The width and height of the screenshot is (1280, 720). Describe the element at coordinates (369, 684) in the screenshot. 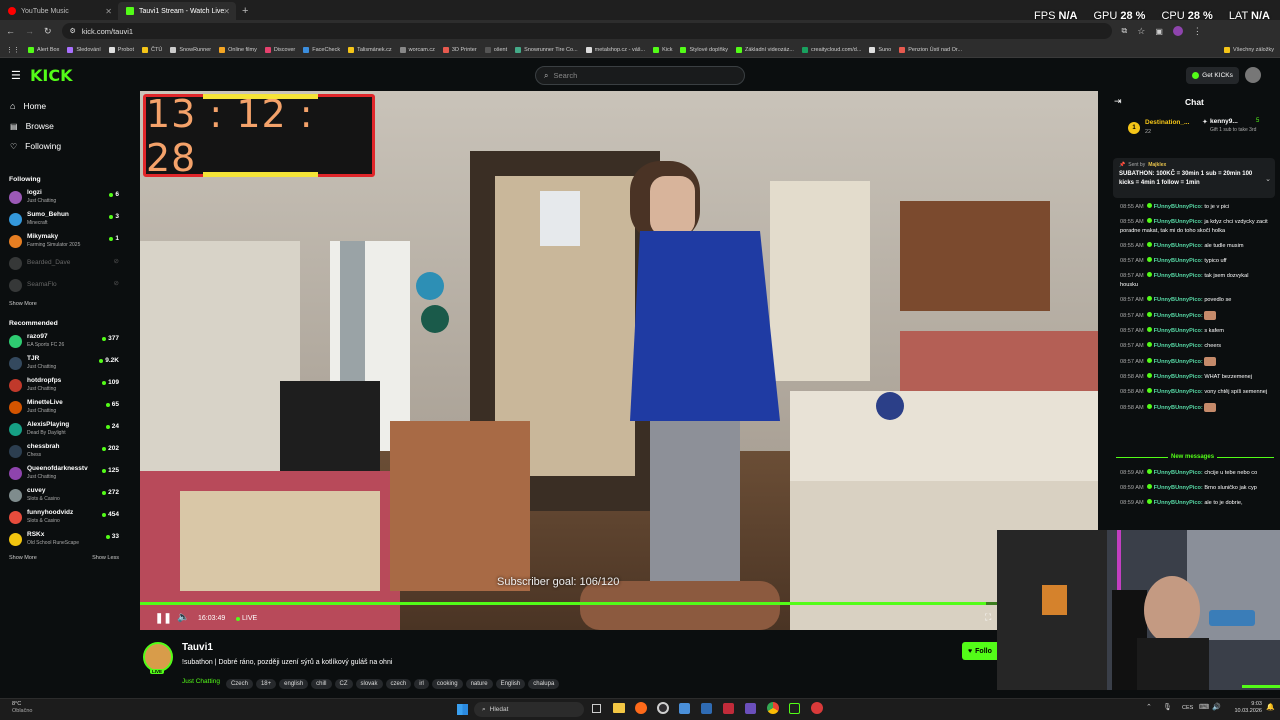

I see `stream-tag: slovak` at that location.